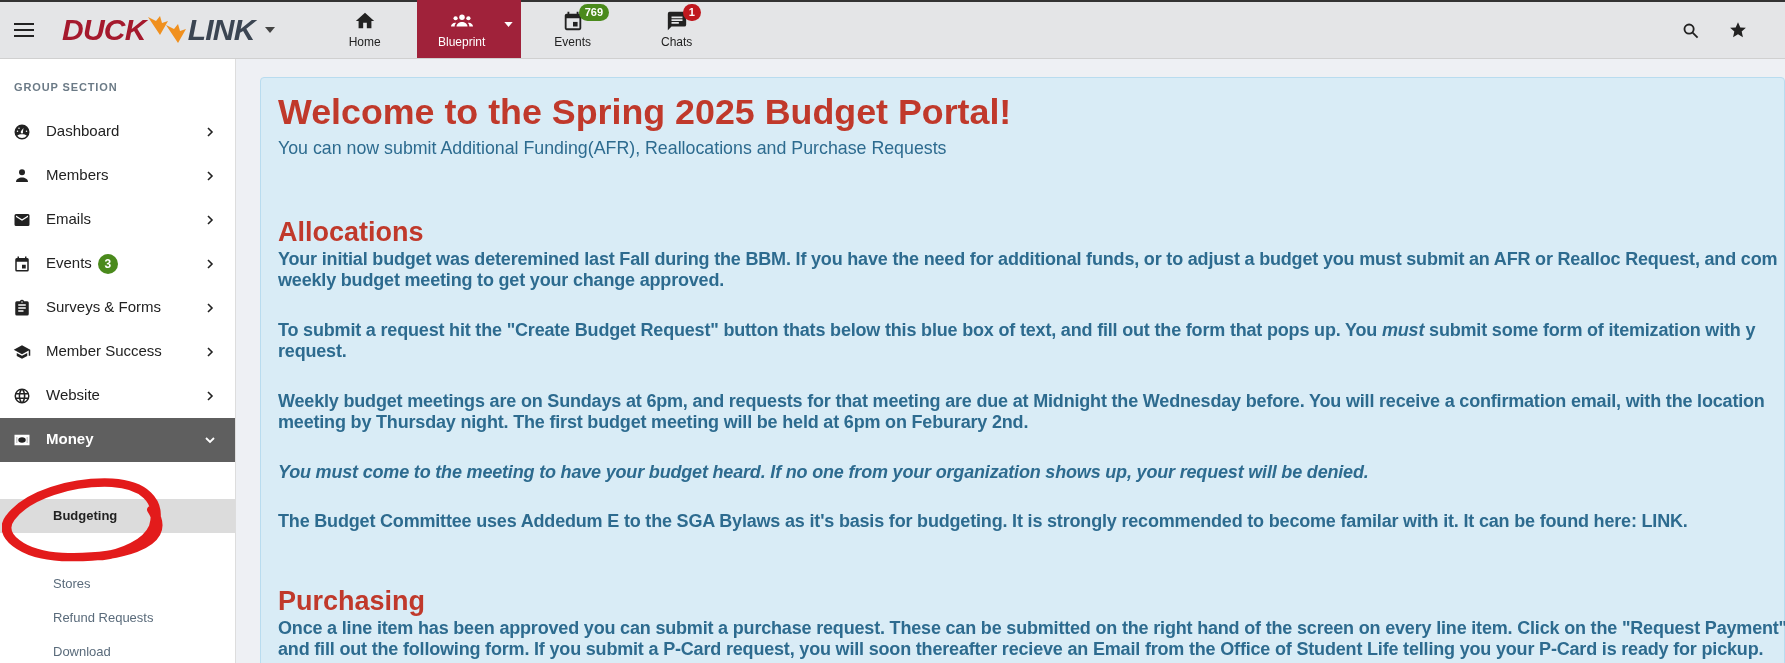 The width and height of the screenshot is (1785, 663). What do you see at coordinates (676, 21) in the screenshot?
I see `chat-icon` at bounding box center [676, 21].